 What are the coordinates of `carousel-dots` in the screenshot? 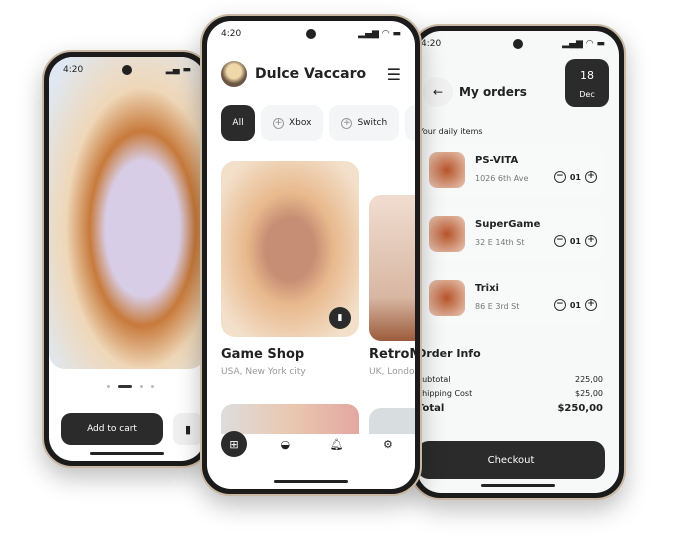 It's located at (130, 386).